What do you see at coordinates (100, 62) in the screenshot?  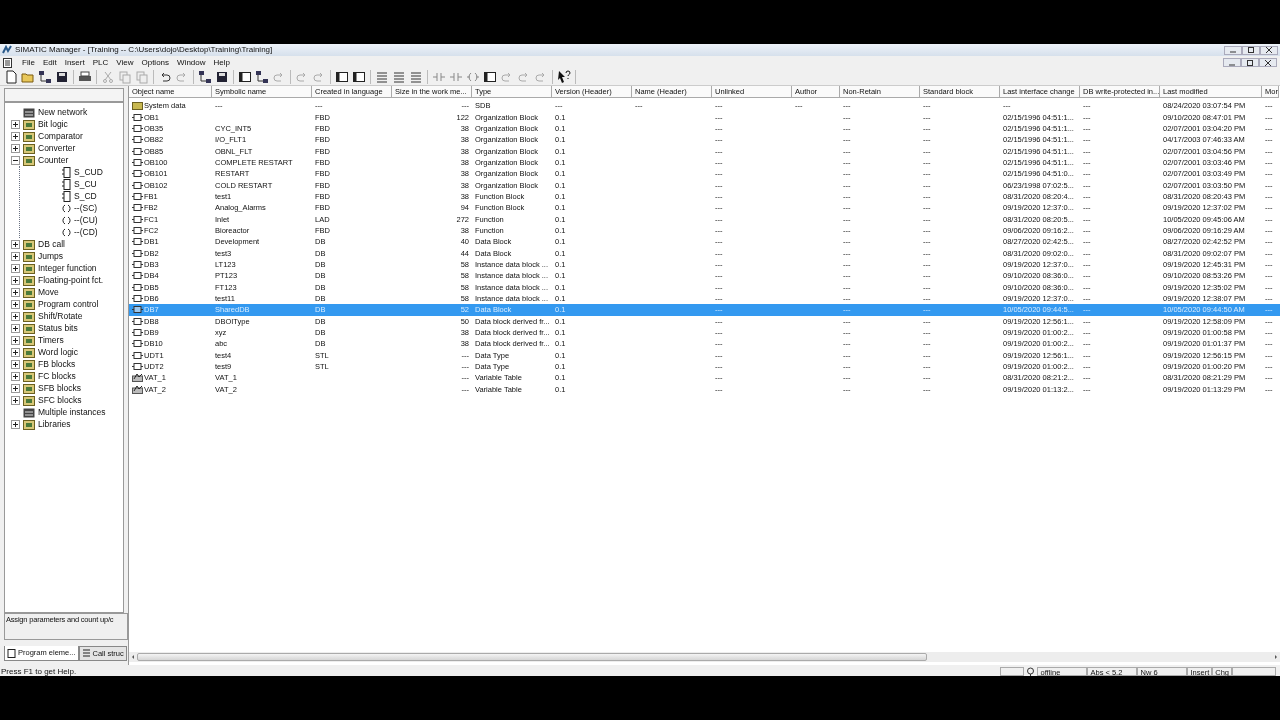 I see `menu-item: PLC` at bounding box center [100, 62].